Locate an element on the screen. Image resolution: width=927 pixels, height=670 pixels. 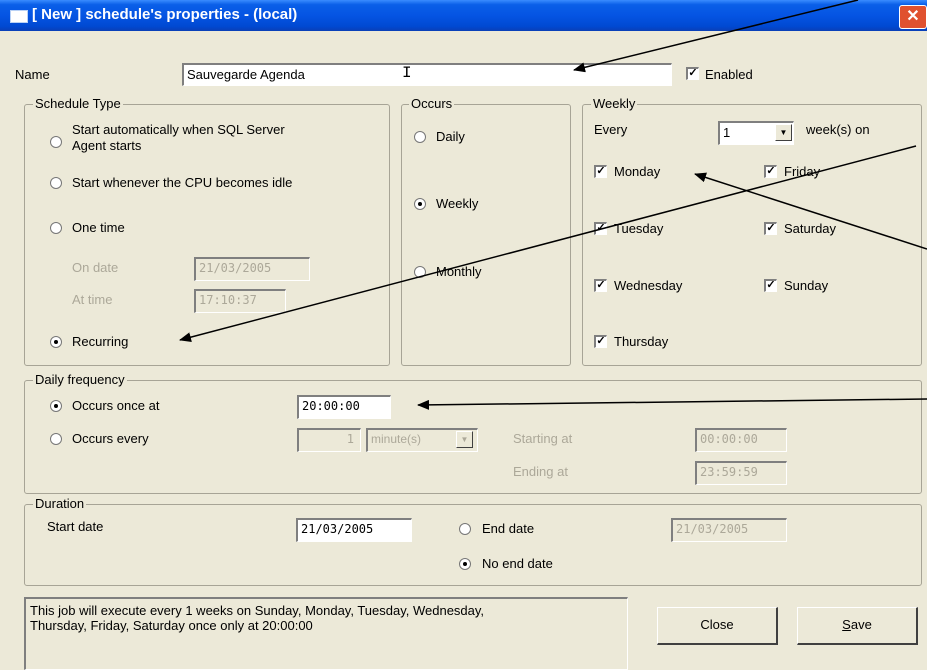
arrow-to-monday is located at coordinates (810, 211).